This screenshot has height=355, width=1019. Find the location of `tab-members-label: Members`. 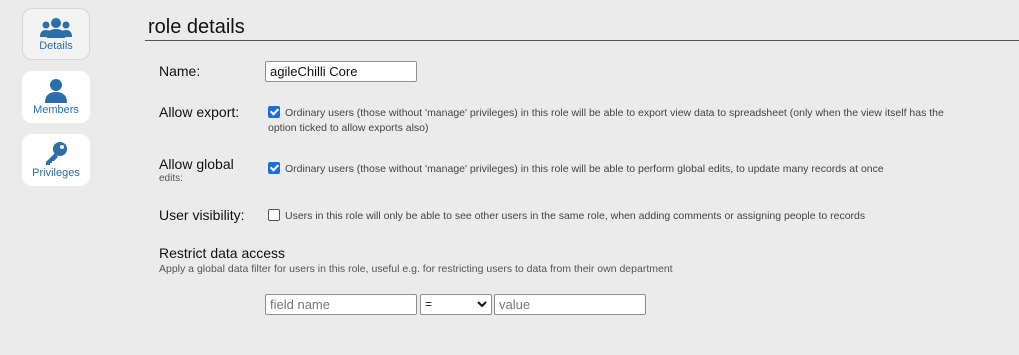

tab-members-label: Members is located at coordinates (56, 110).